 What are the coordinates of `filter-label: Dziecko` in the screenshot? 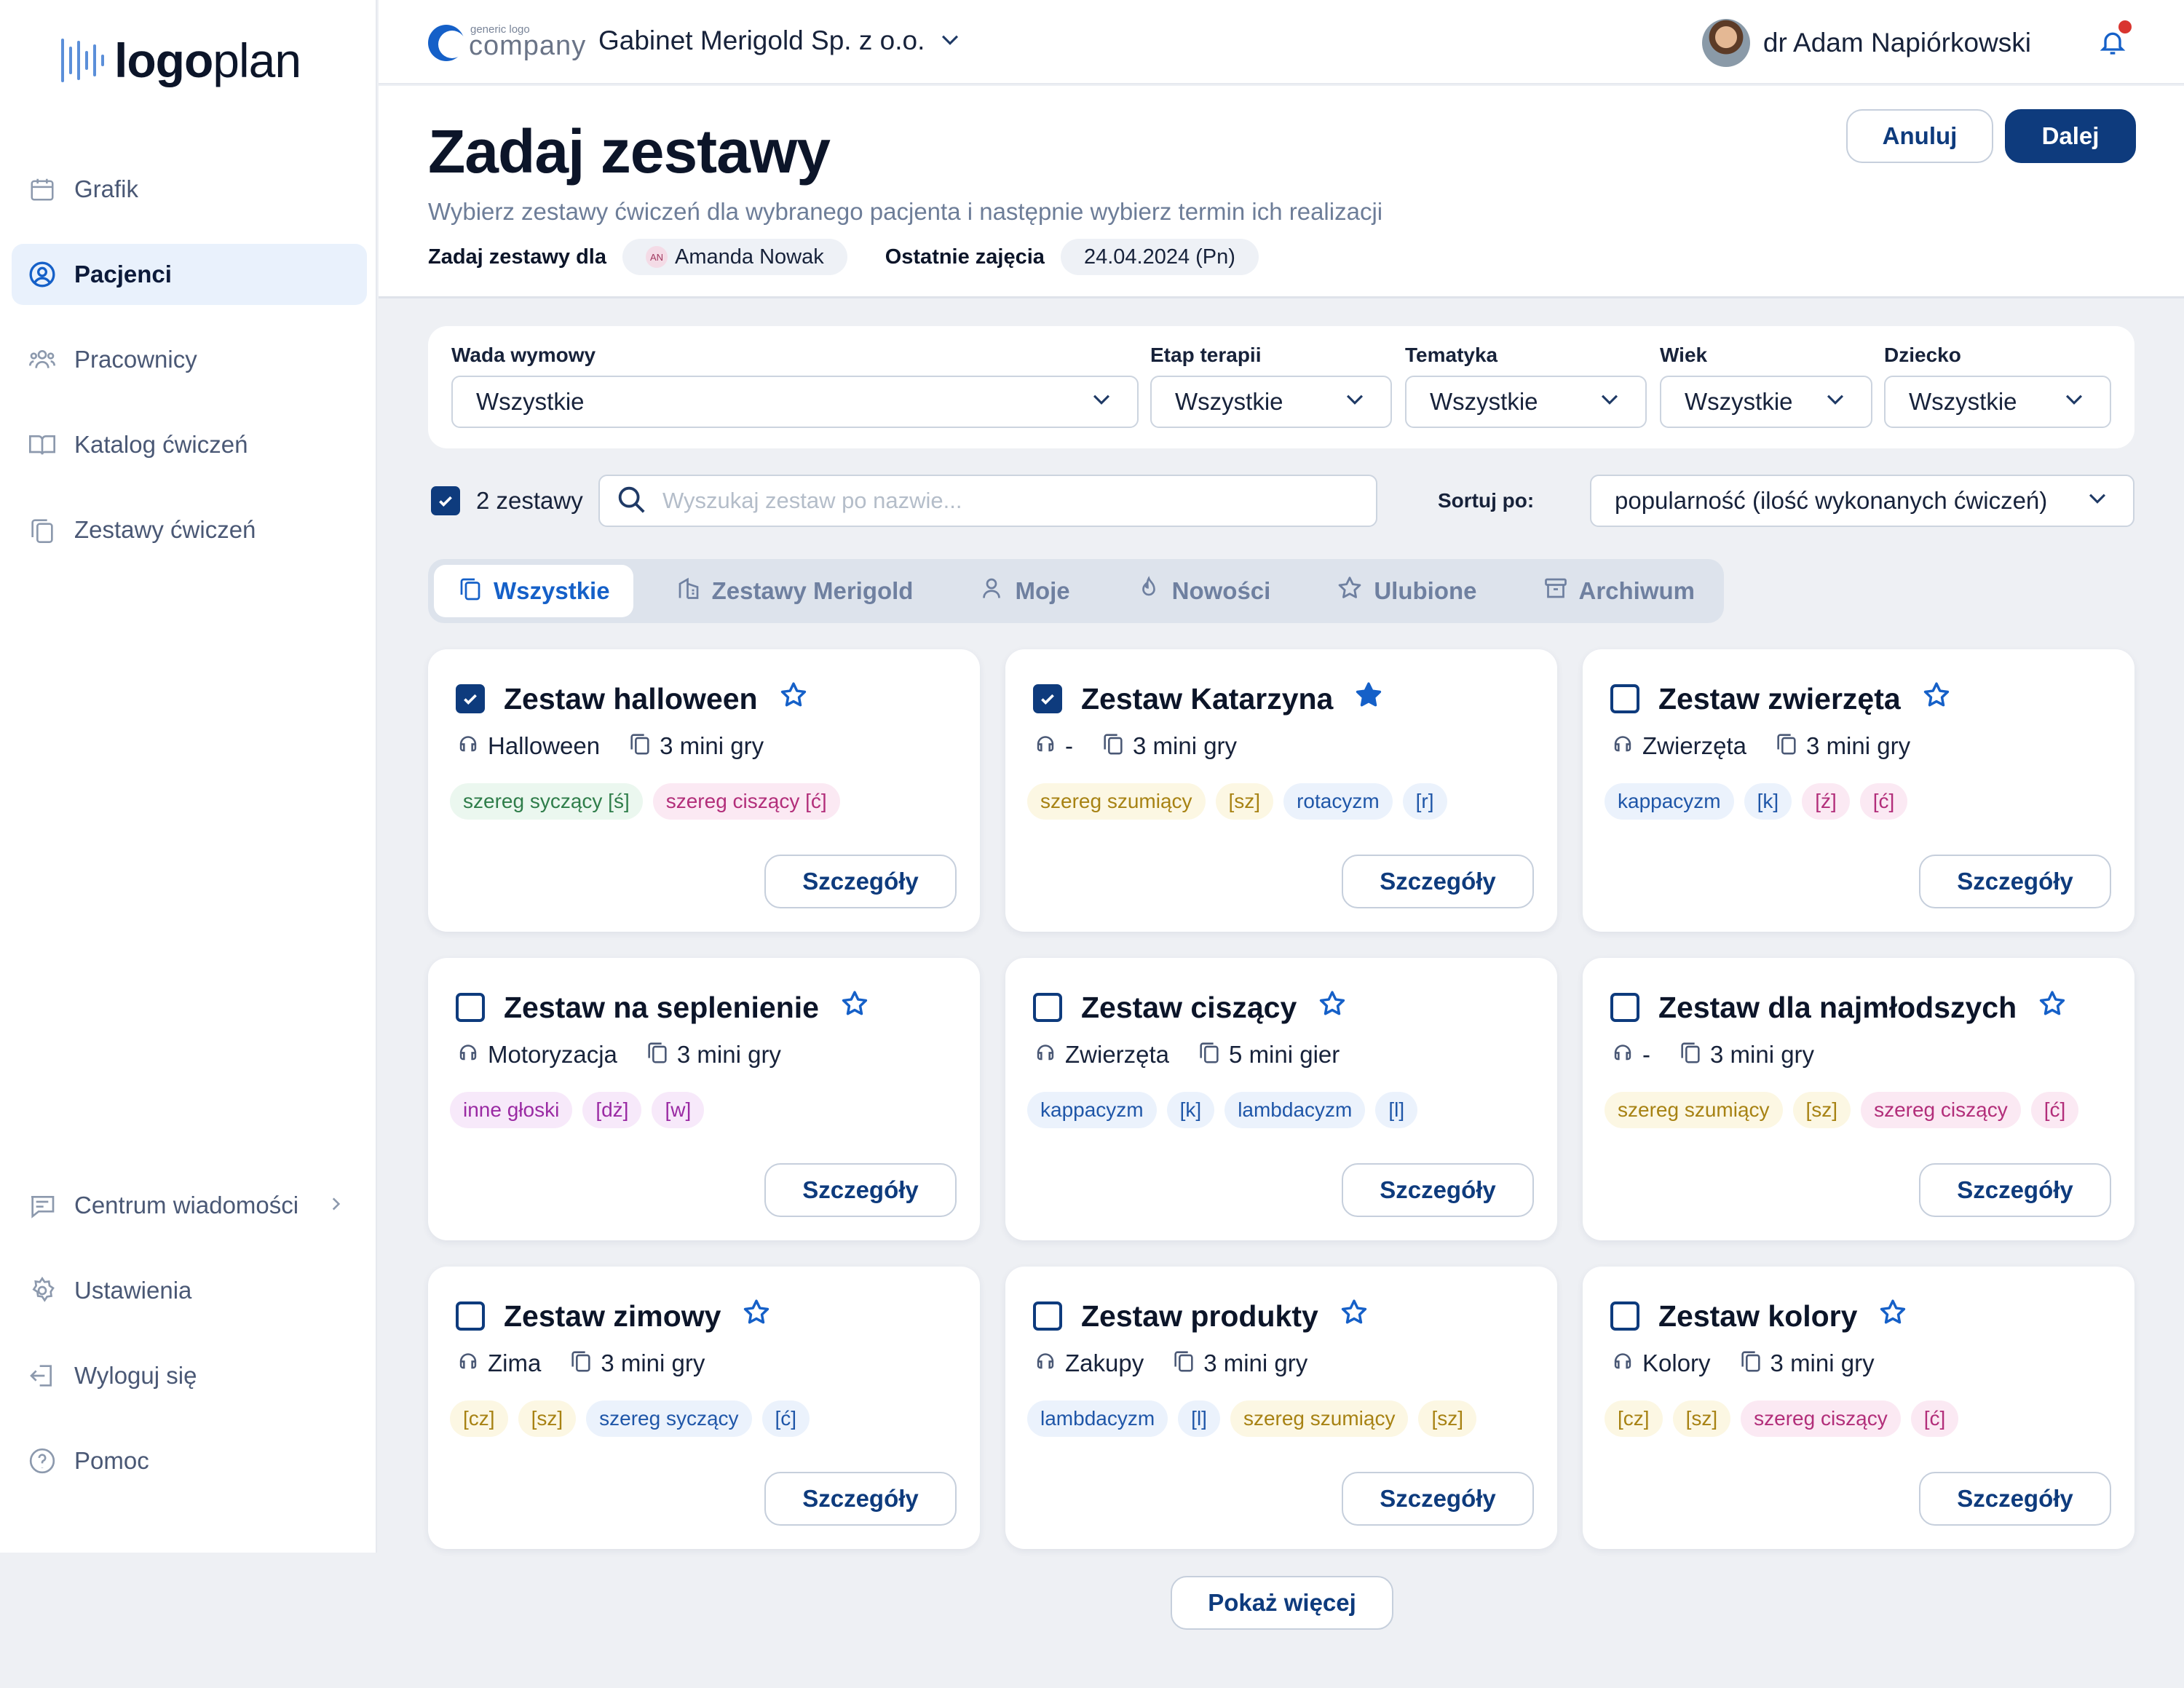 It's located at (1923, 355).